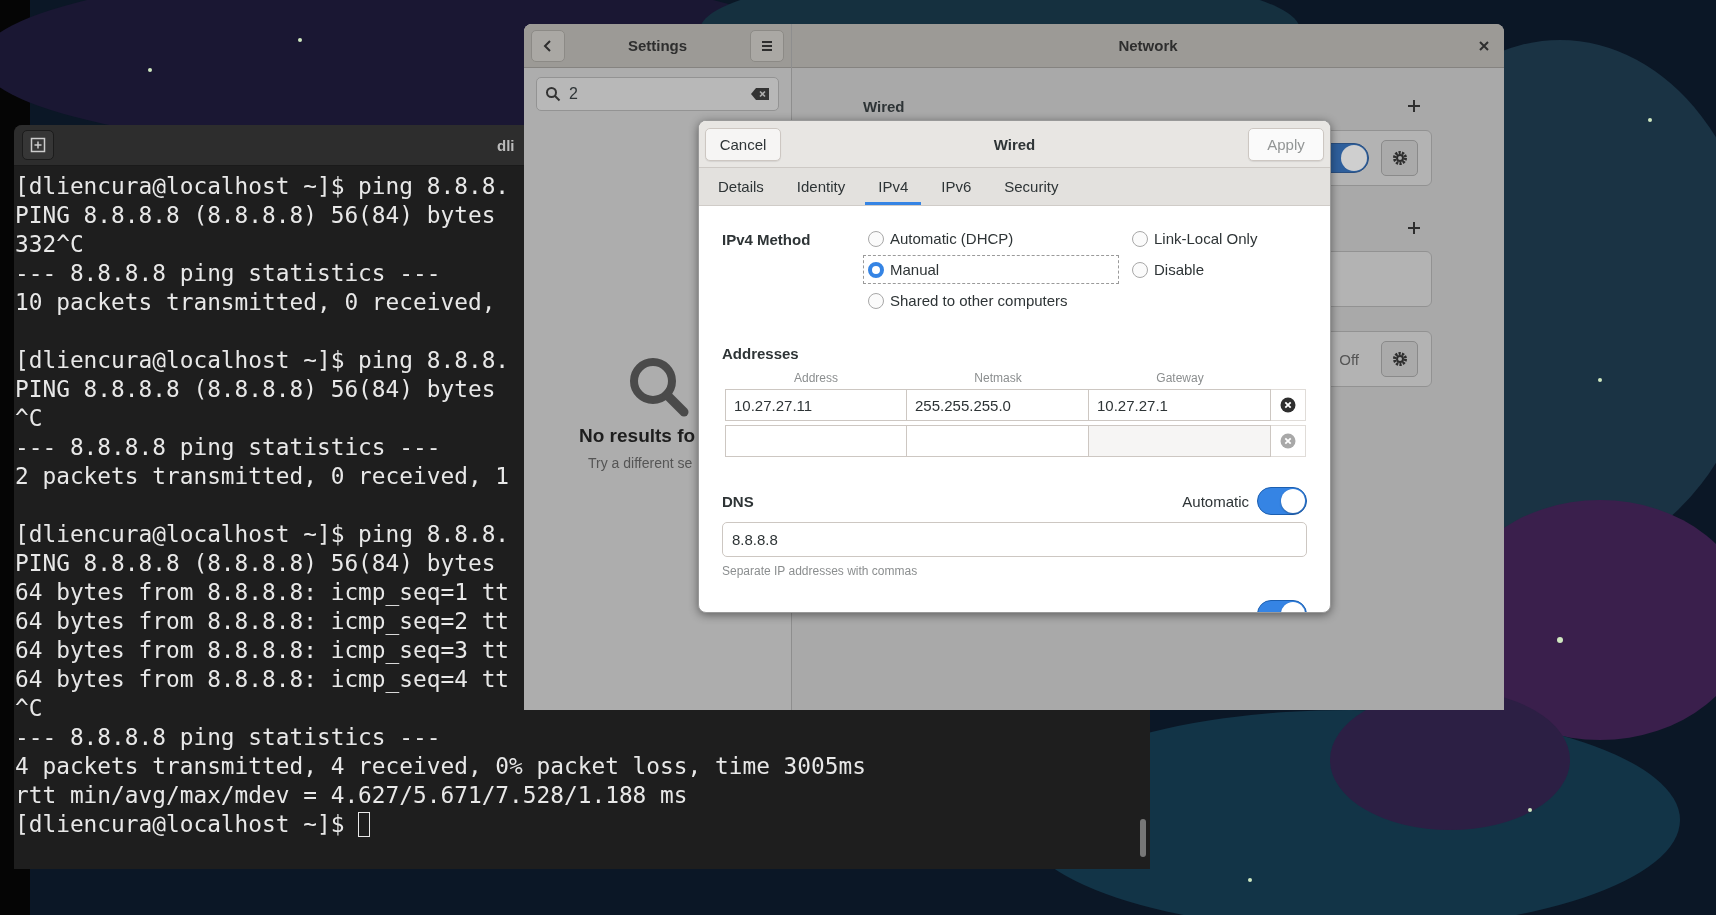 This screenshot has height=915, width=1716. I want to click on window-title: dli, so click(506, 145).